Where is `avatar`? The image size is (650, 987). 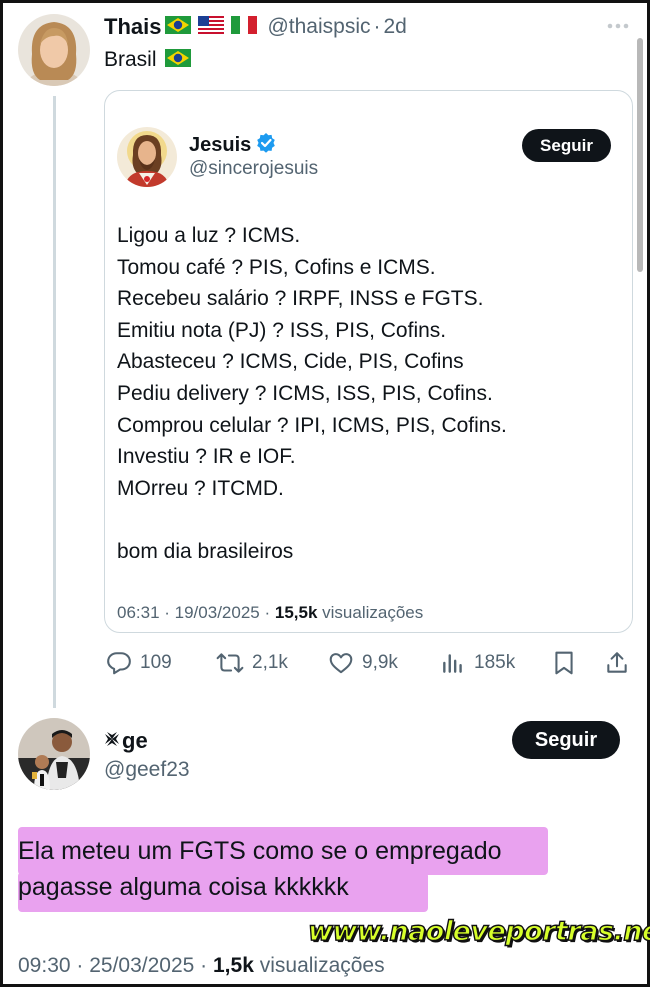
avatar is located at coordinates (54, 50).